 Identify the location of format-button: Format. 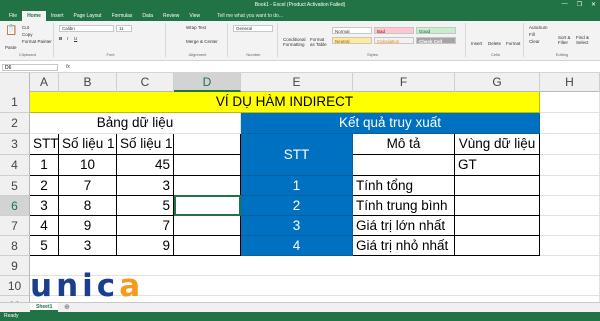
(513, 43).